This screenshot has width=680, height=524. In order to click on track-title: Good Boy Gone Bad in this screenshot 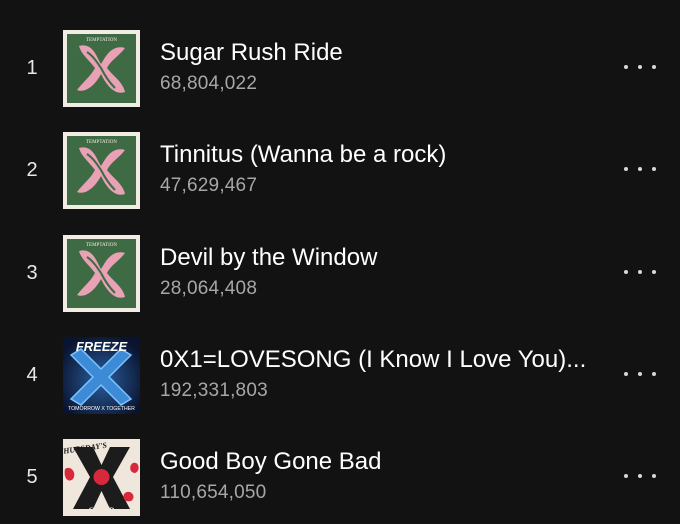, I will do `click(271, 461)`.